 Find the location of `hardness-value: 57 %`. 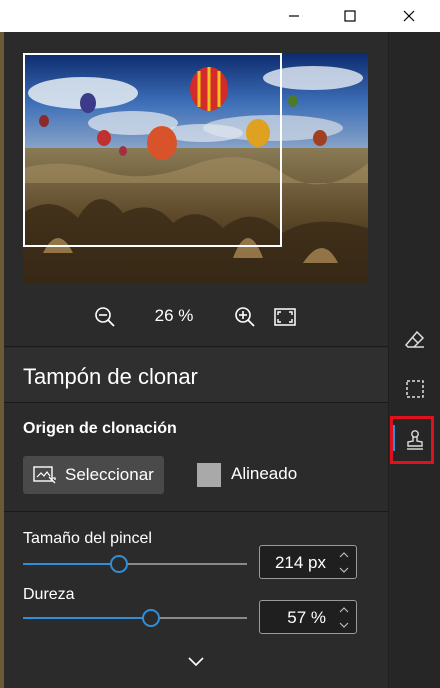

hardness-value: 57 % is located at coordinates (306, 617).